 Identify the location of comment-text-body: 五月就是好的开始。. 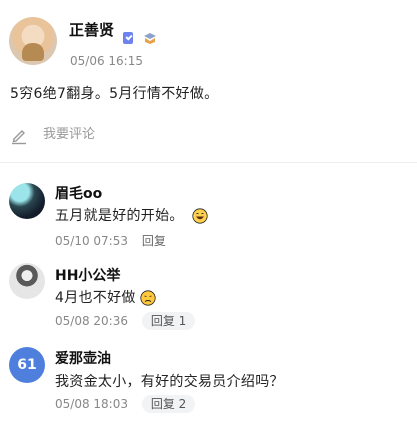
(119, 216).